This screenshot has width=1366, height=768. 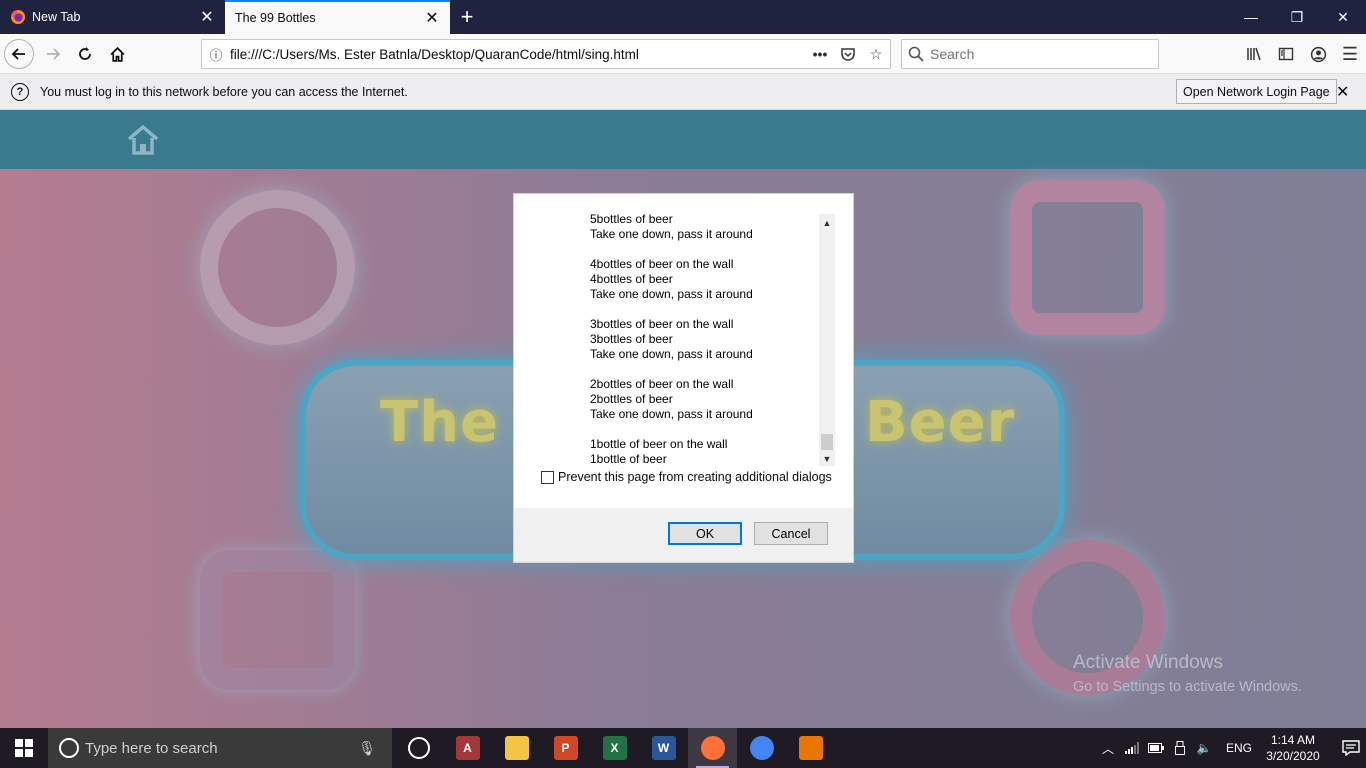 I want to click on language-indicator: ENG, so click(x=1239, y=748).